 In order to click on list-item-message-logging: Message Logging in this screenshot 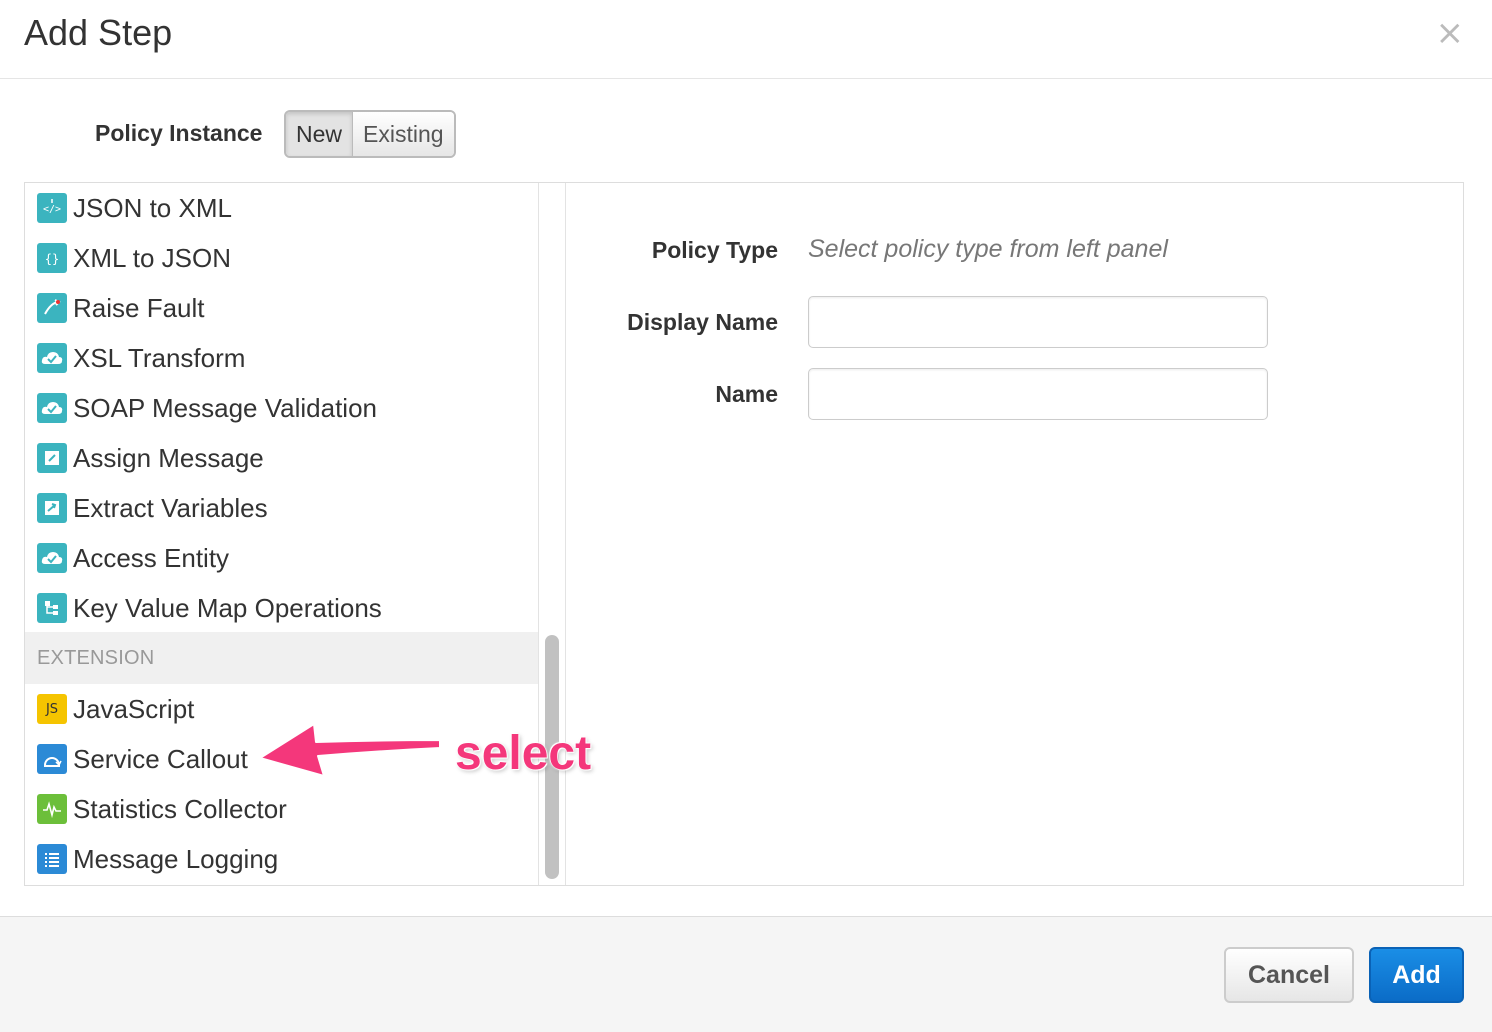, I will do `click(281, 859)`.